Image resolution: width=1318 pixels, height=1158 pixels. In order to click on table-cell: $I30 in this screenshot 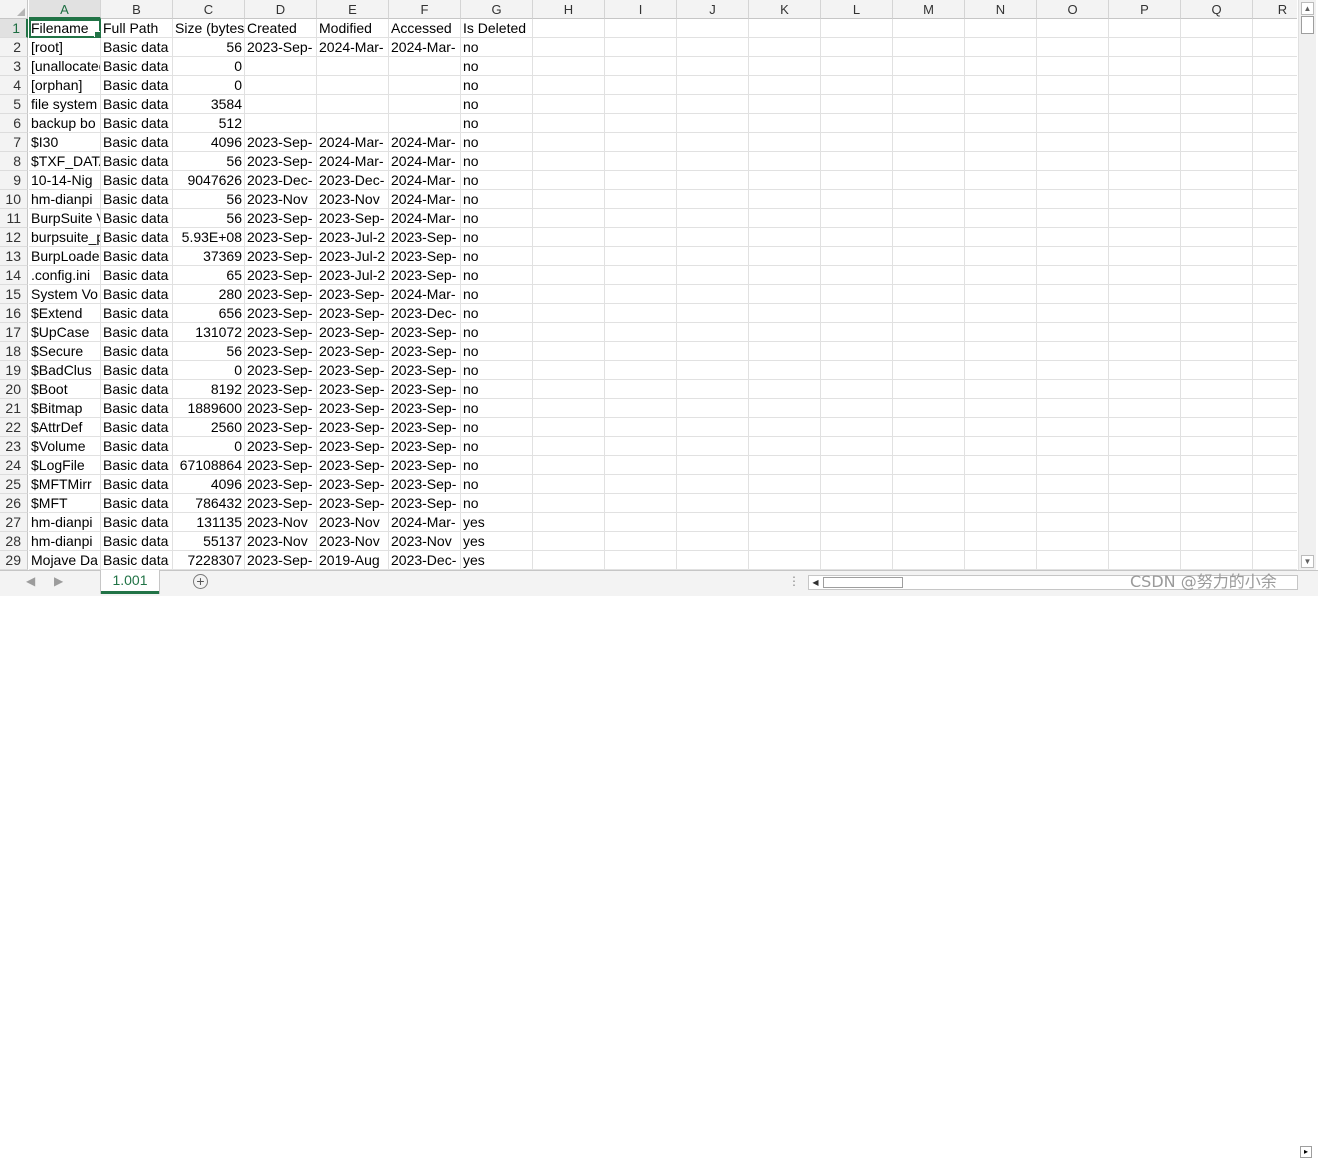, I will do `click(65, 142)`.